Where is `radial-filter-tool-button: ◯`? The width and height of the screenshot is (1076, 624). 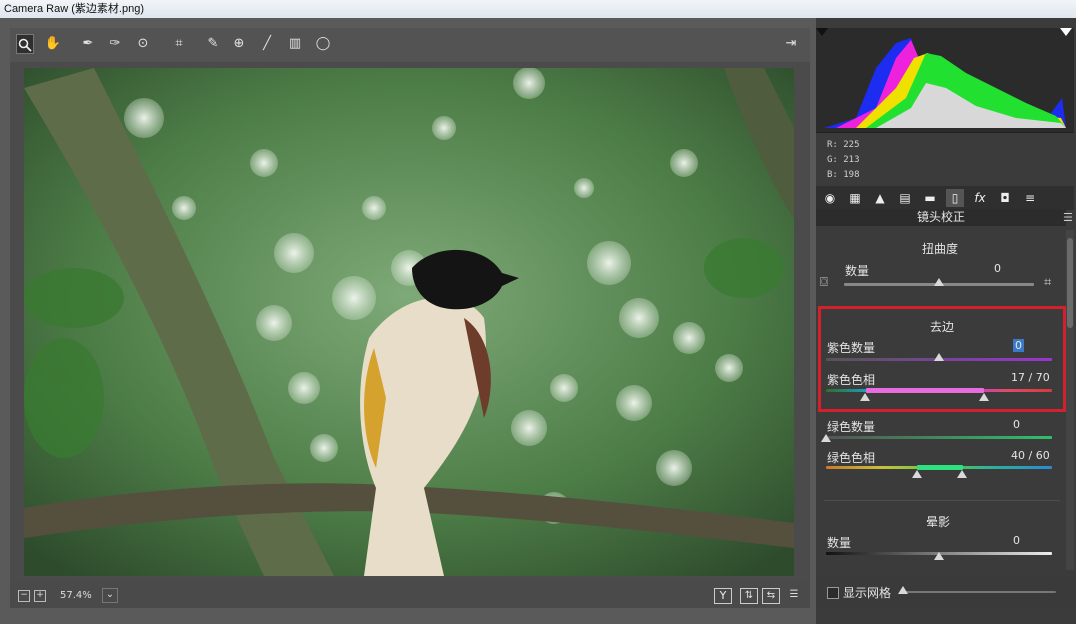 radial-filter-tool-button: ◯ is located at coordinates (323, 44).